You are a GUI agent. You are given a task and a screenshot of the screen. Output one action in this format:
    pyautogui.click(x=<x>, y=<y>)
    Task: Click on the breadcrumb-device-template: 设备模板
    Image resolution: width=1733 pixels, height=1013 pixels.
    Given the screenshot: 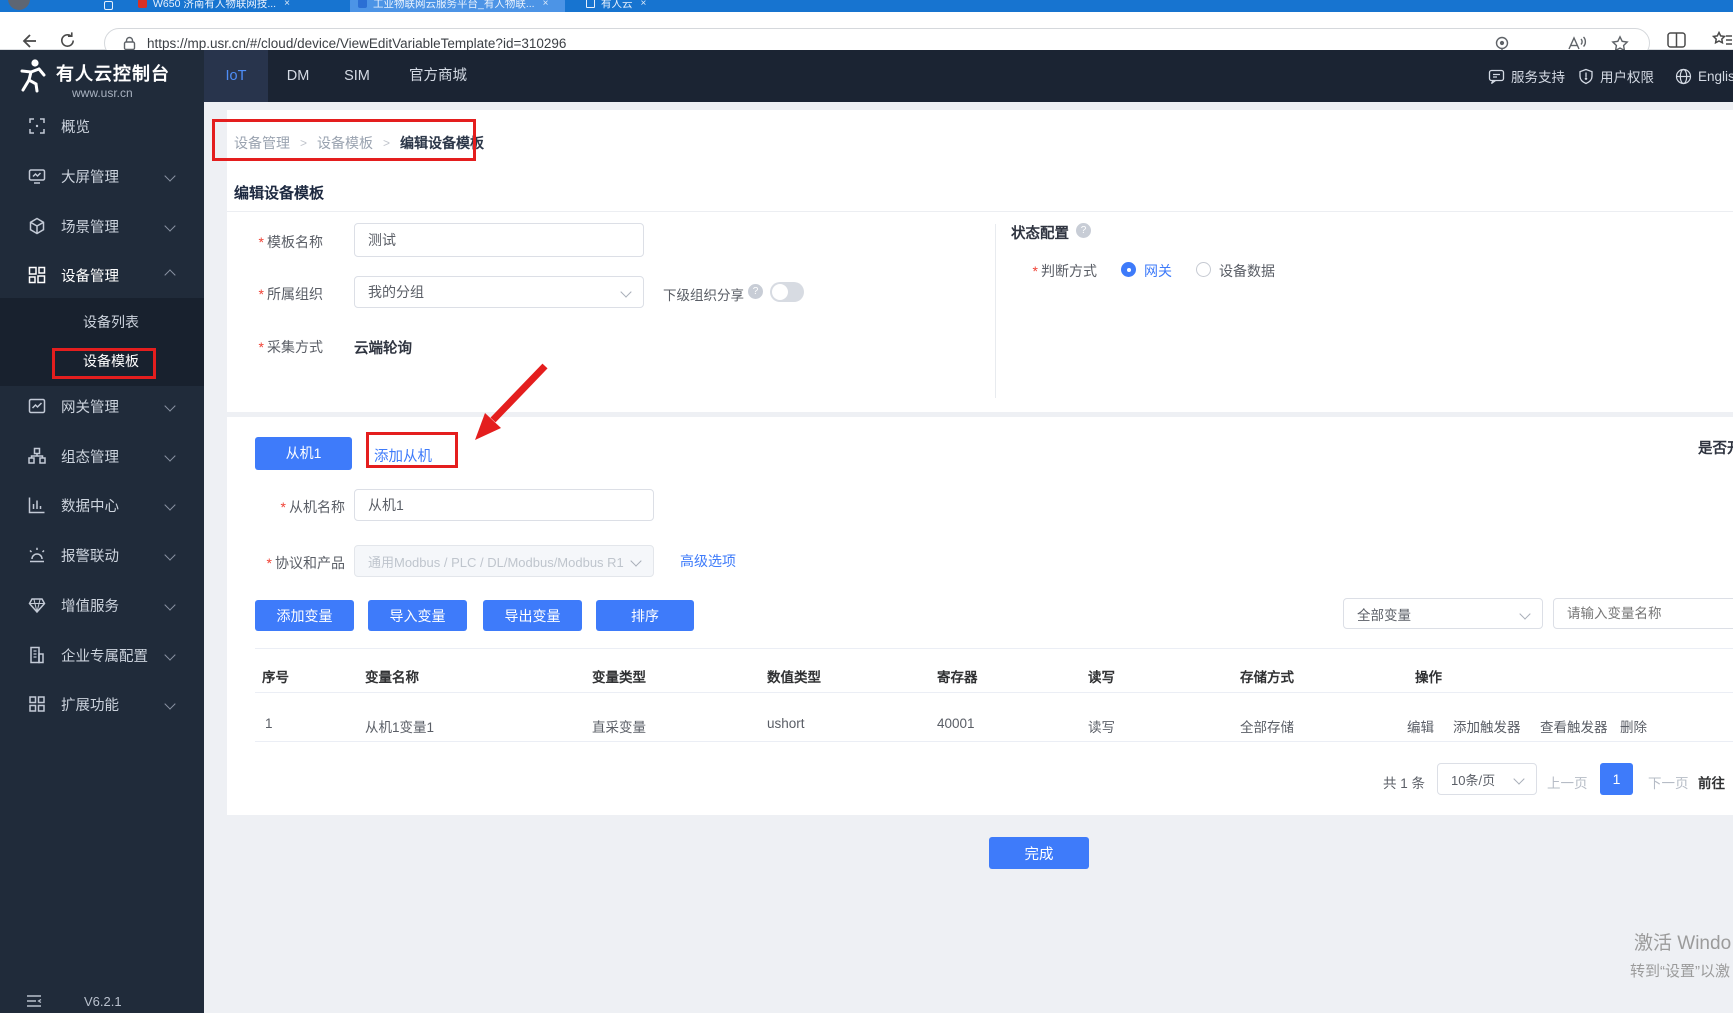 What is the action you would take?
    pyautogui.click(x=345, y=143)
    